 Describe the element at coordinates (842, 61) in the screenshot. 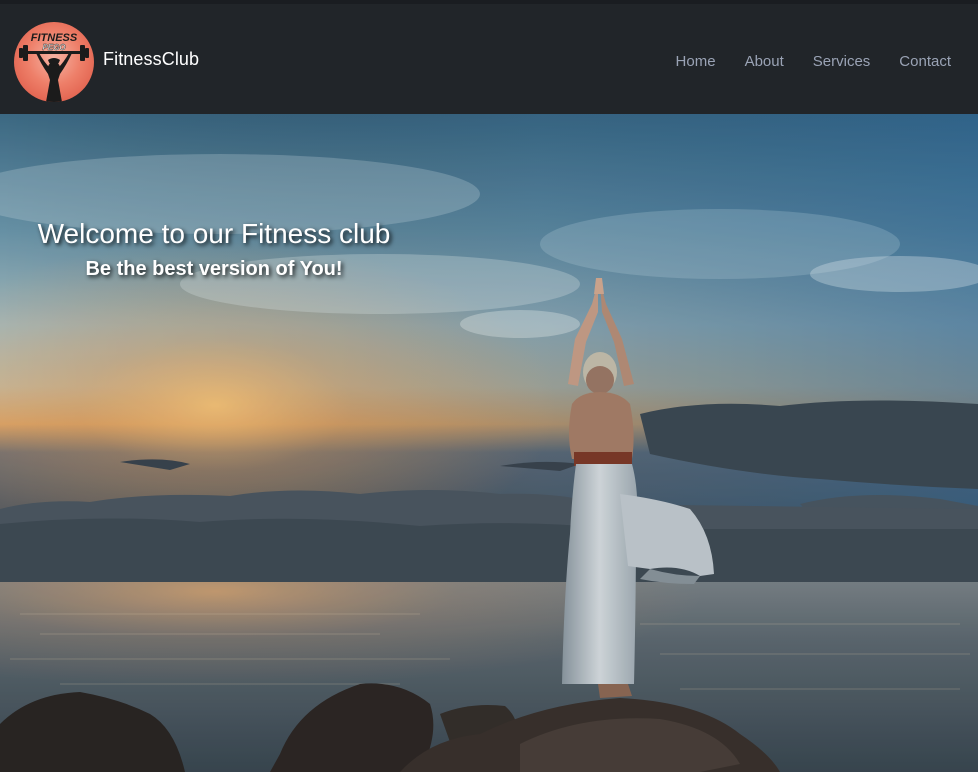

I see `nav-link-services: Services` at that location.